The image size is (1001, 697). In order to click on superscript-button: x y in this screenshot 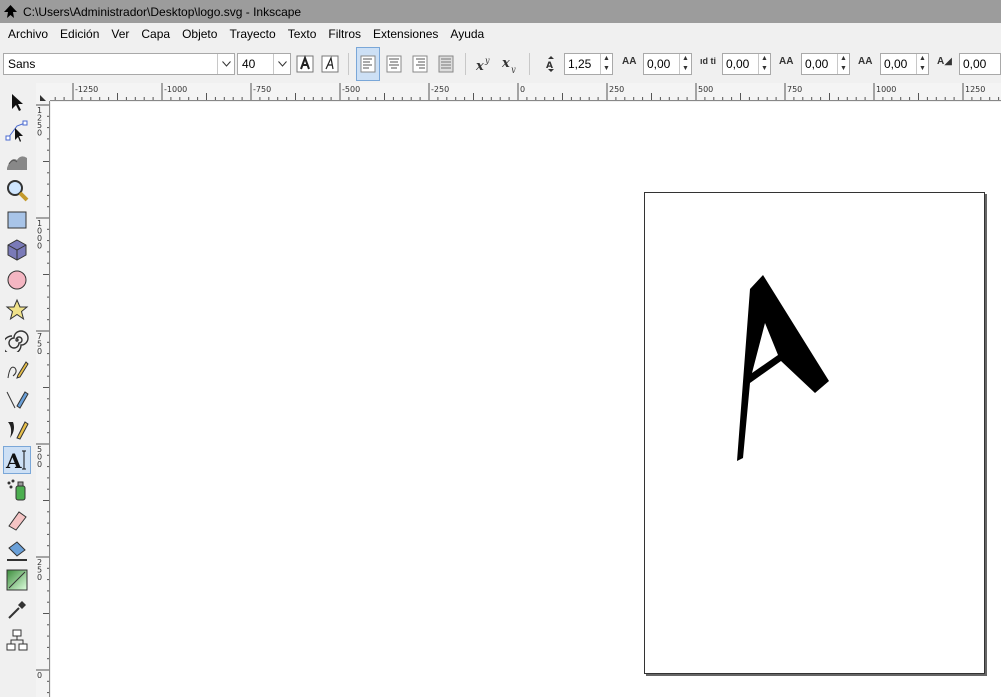, I will do `click(484, 64)`.